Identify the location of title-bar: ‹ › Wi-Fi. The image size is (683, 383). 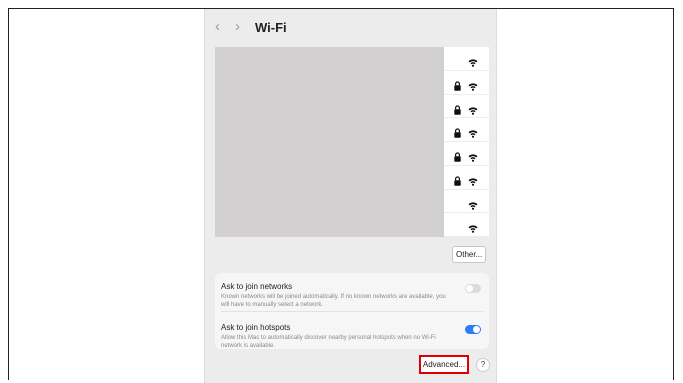
(350, 28).